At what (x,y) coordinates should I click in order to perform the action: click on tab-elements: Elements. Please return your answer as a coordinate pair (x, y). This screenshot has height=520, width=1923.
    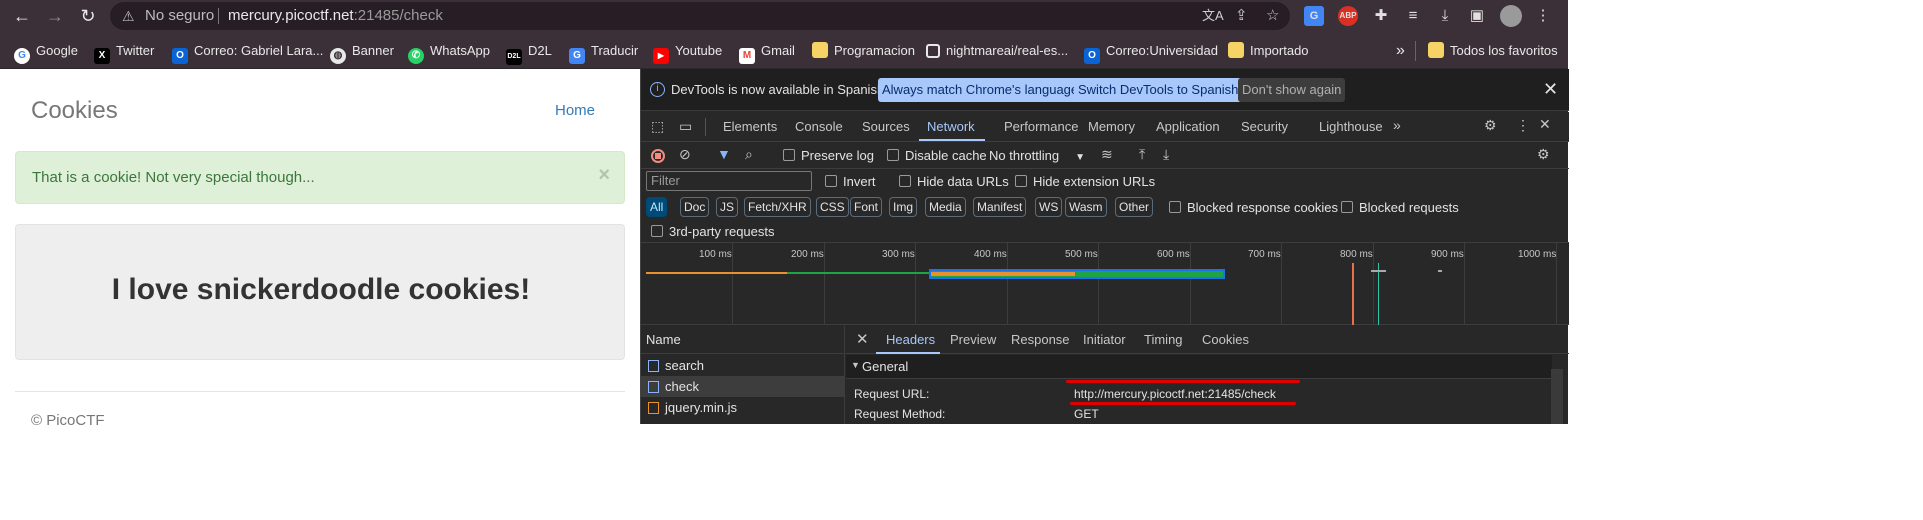
    Looking at the image, I should click on (750, 126).